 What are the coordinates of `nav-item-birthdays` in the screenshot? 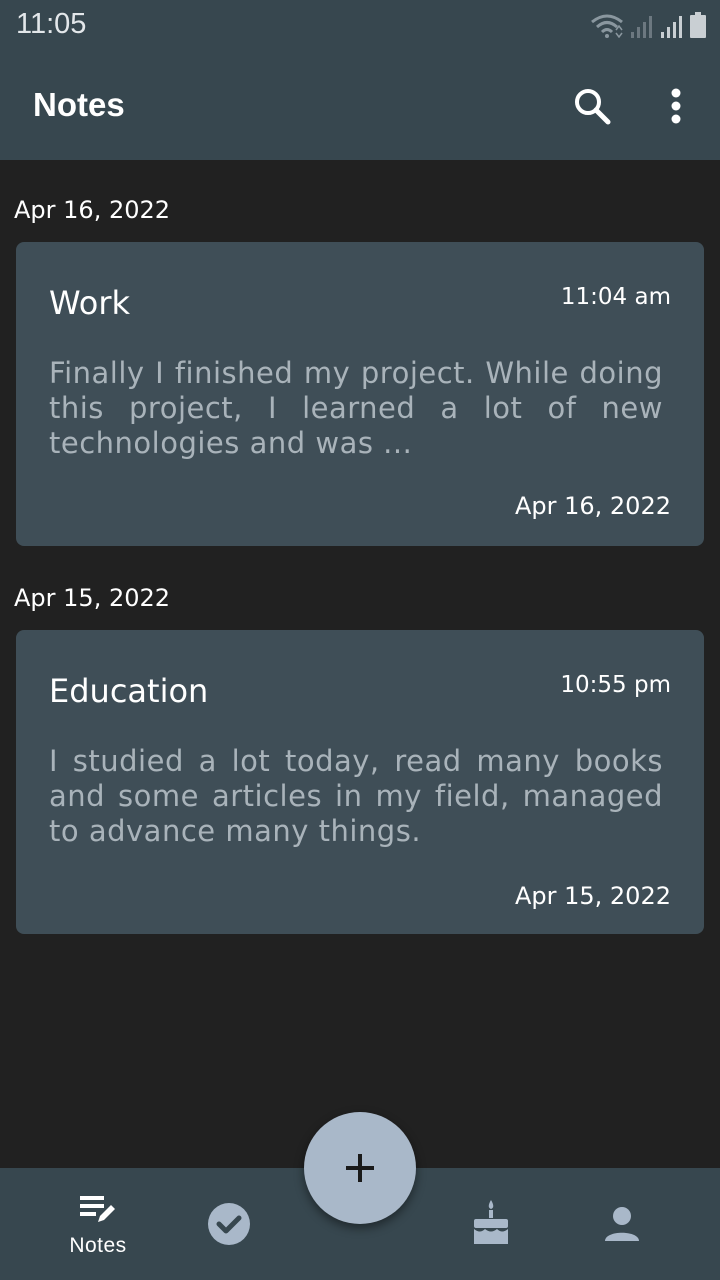 It's located at (491, 1224).